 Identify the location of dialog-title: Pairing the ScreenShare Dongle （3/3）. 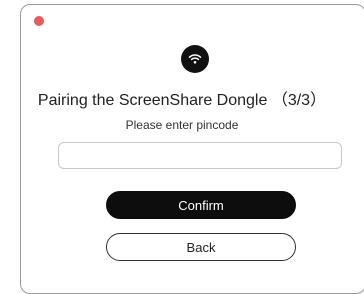
(182, 100).